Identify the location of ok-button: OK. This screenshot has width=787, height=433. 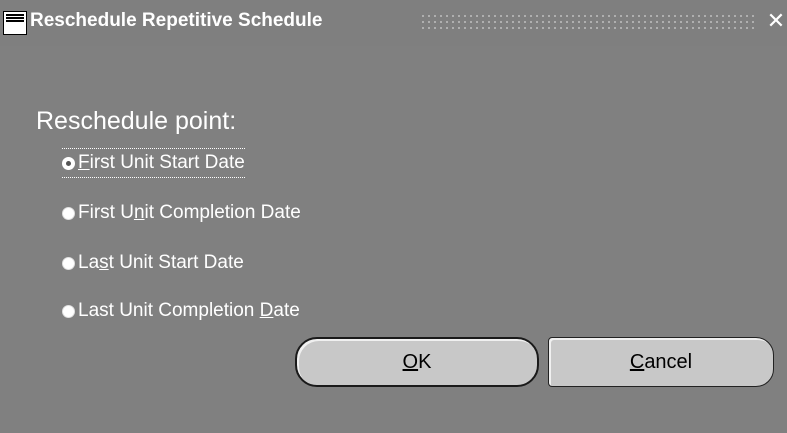
(417, 362).